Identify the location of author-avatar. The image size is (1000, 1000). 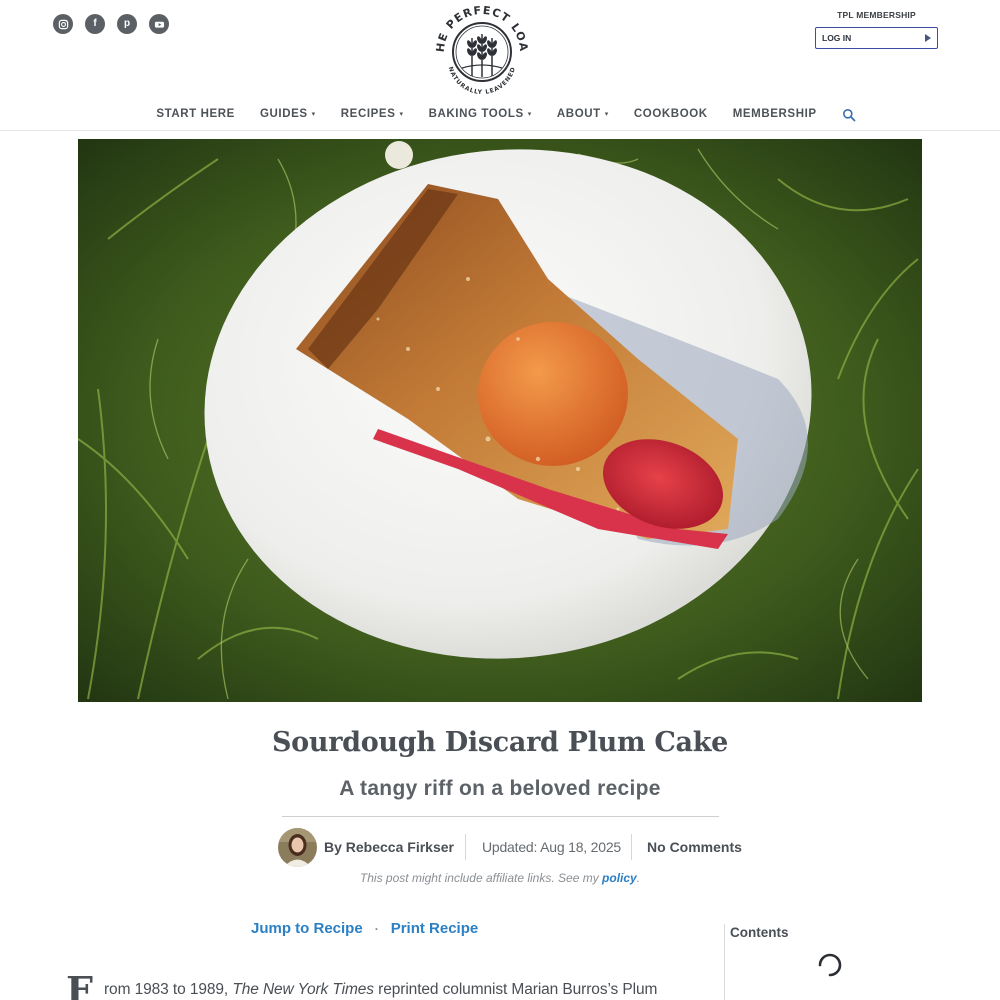
(297, 847).